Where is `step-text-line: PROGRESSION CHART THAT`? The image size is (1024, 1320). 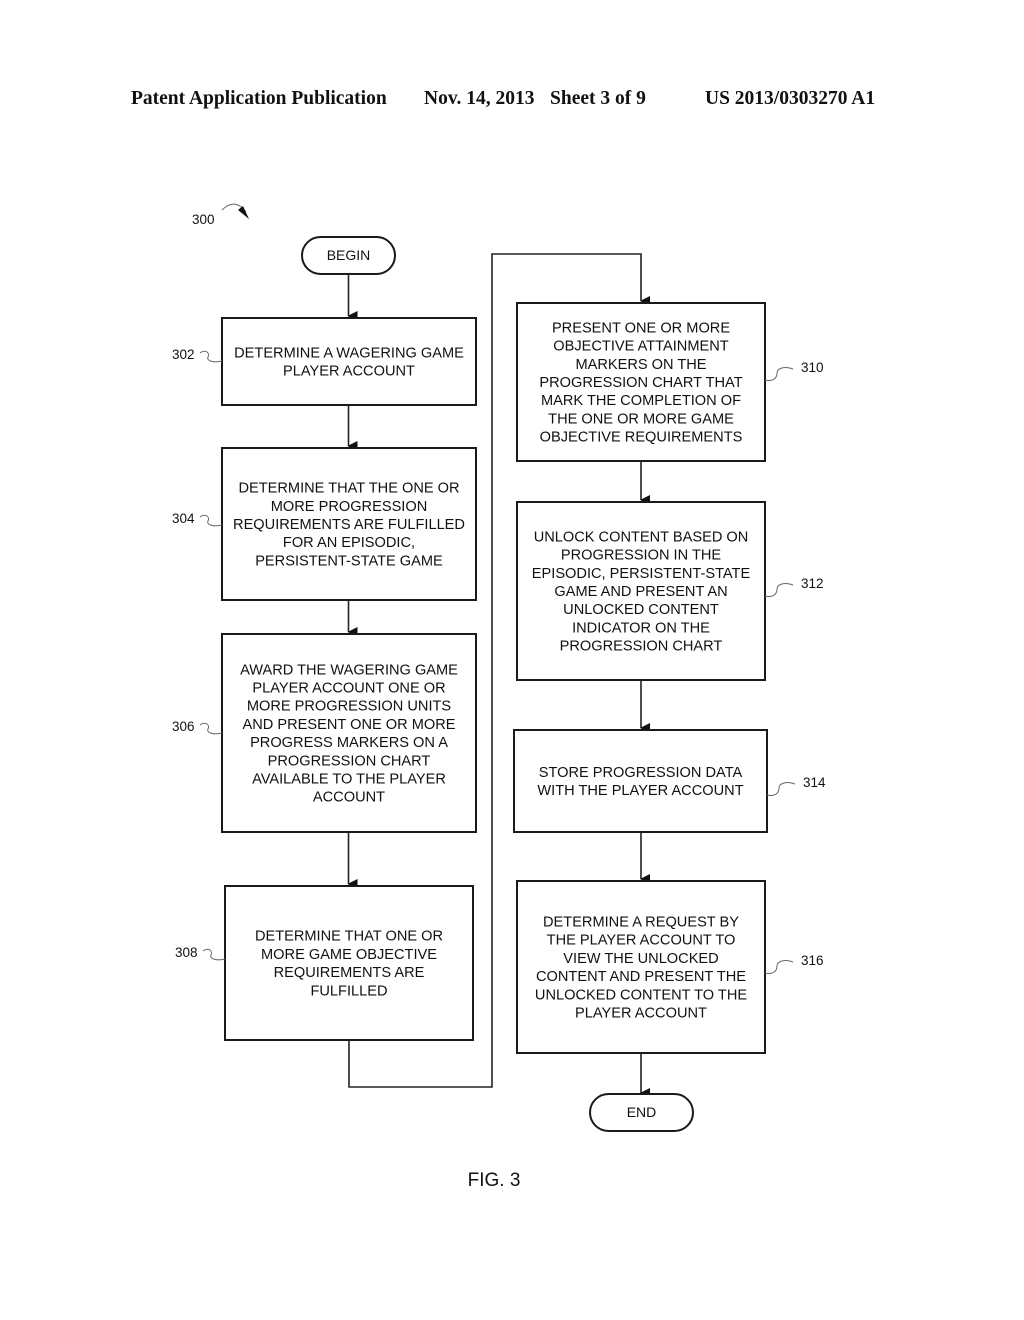 step-text-line: PROGRESSION CHART THAT is located at coordinates (640, 383).